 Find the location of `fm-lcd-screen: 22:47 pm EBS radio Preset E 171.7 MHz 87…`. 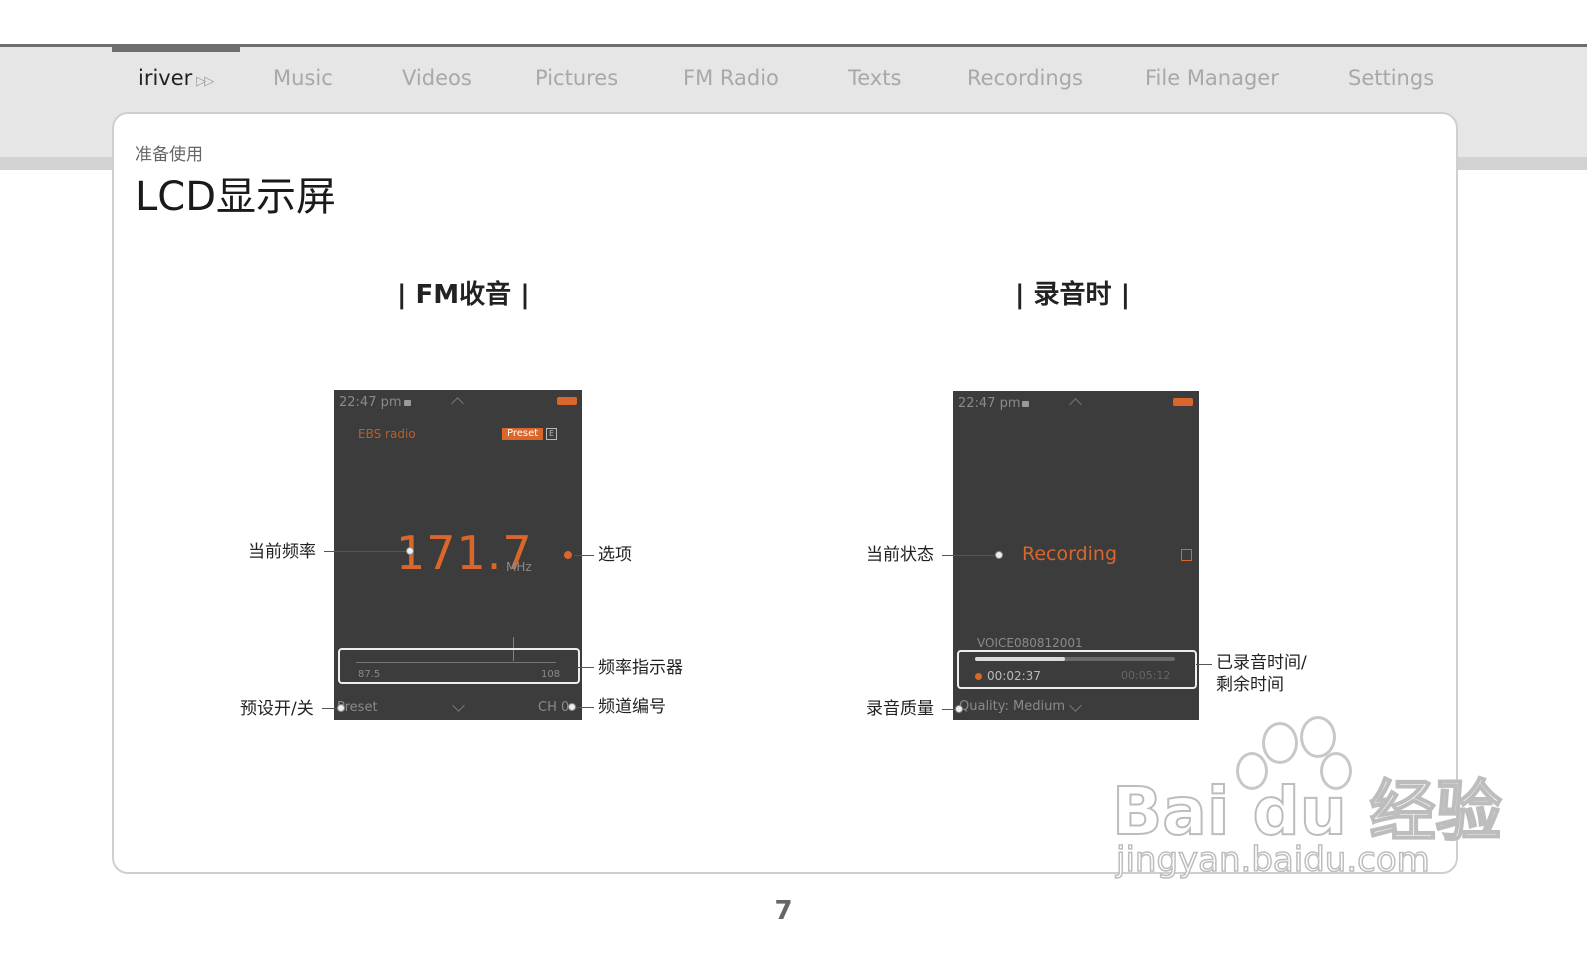

fm-lcd-screen: 22:47 pm EBS radio Preset E 171.7 MHz 87… is located at coordinates (458, 555).